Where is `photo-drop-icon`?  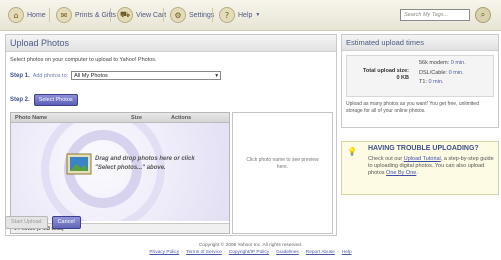 photo-drop-icon is located at coordinates (79, 164).